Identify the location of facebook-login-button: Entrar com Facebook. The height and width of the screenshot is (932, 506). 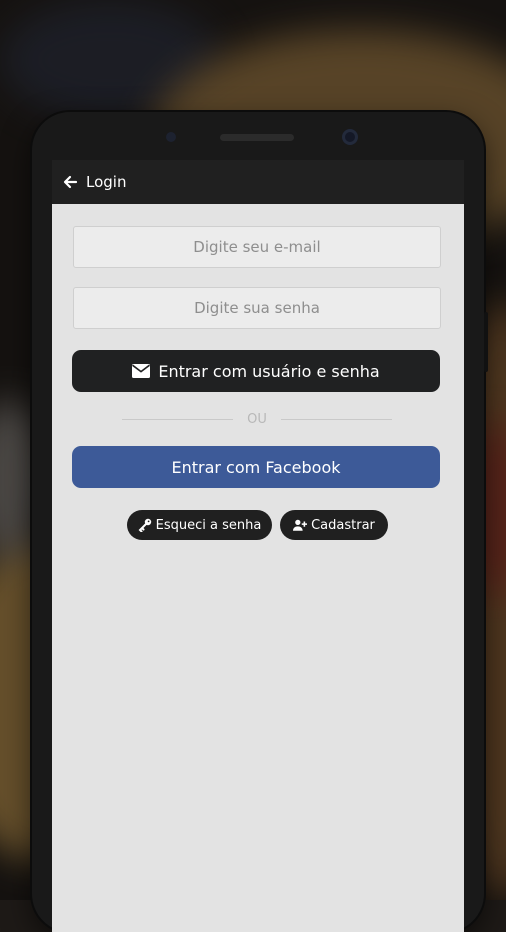
(256, 467).